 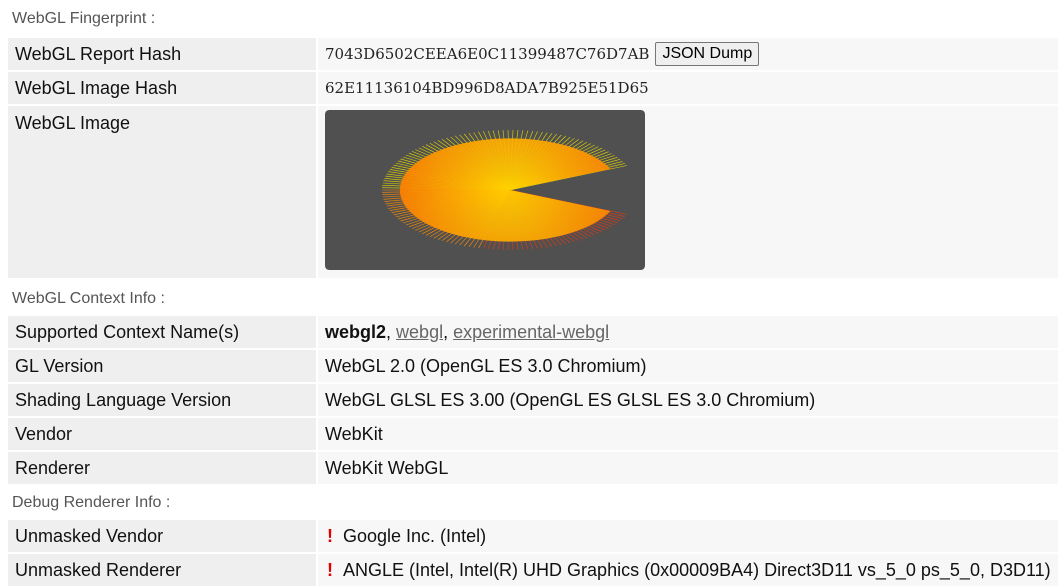 I want to click on context-webgl-link: webgl, so click(x=419, y=332).